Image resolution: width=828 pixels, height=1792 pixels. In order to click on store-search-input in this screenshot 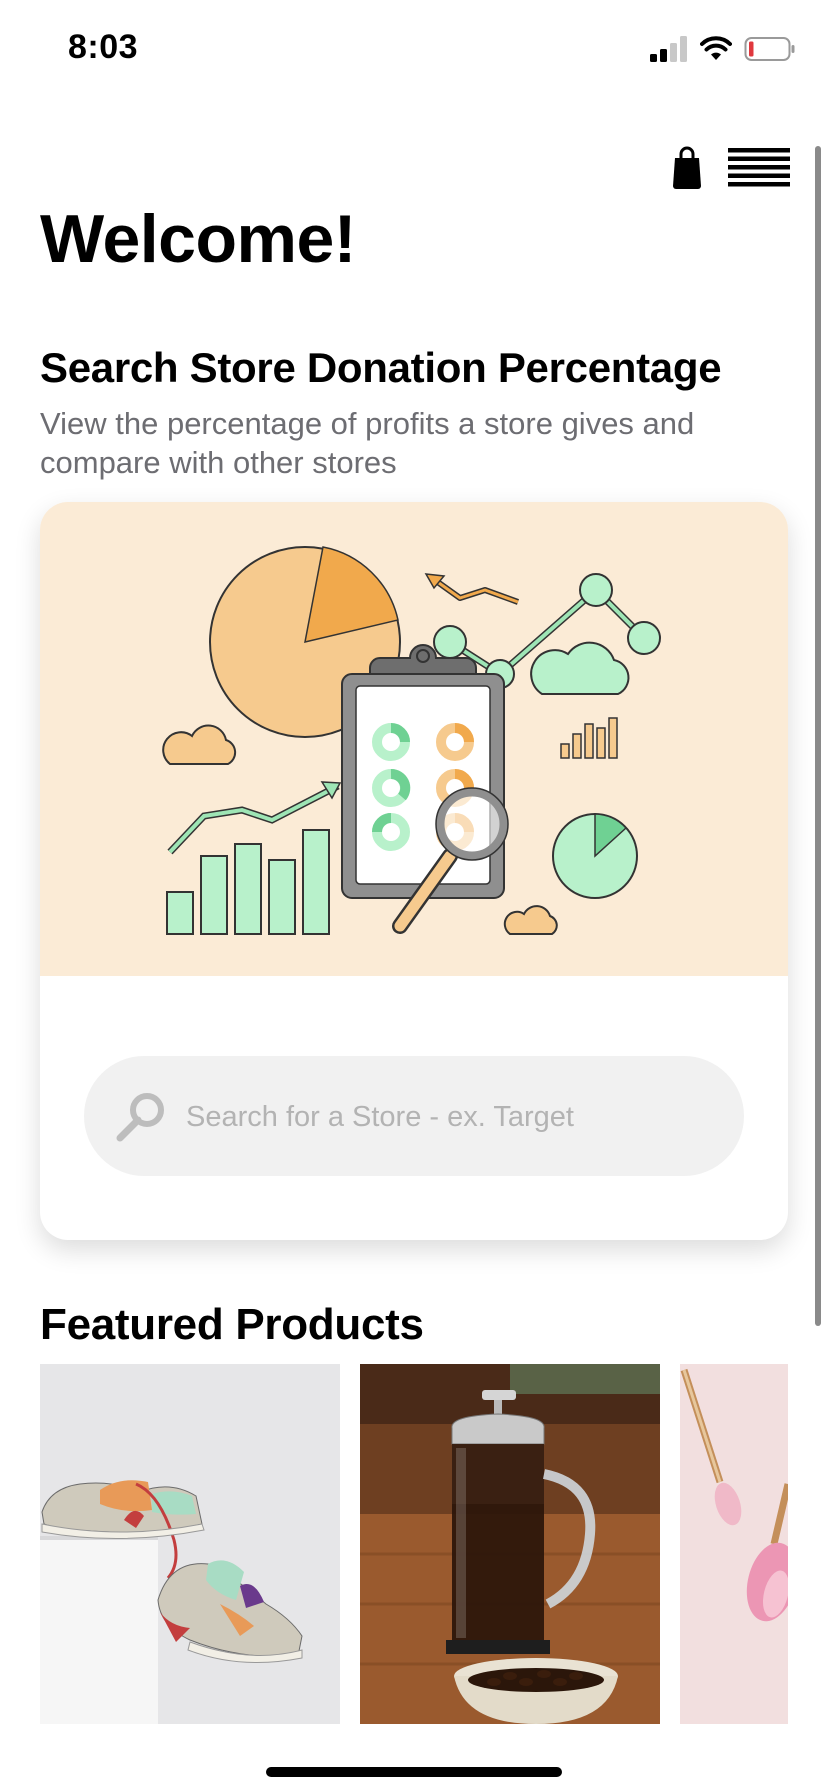, I will do `click(456, 1117)`.